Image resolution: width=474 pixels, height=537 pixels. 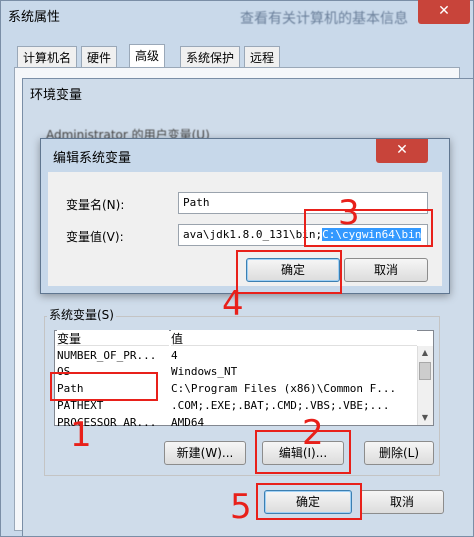 What do you see at coordinates (444, 12) in the screenshot?
I see `system-properties-close-button: ✕` at bounding box center [444, 12].